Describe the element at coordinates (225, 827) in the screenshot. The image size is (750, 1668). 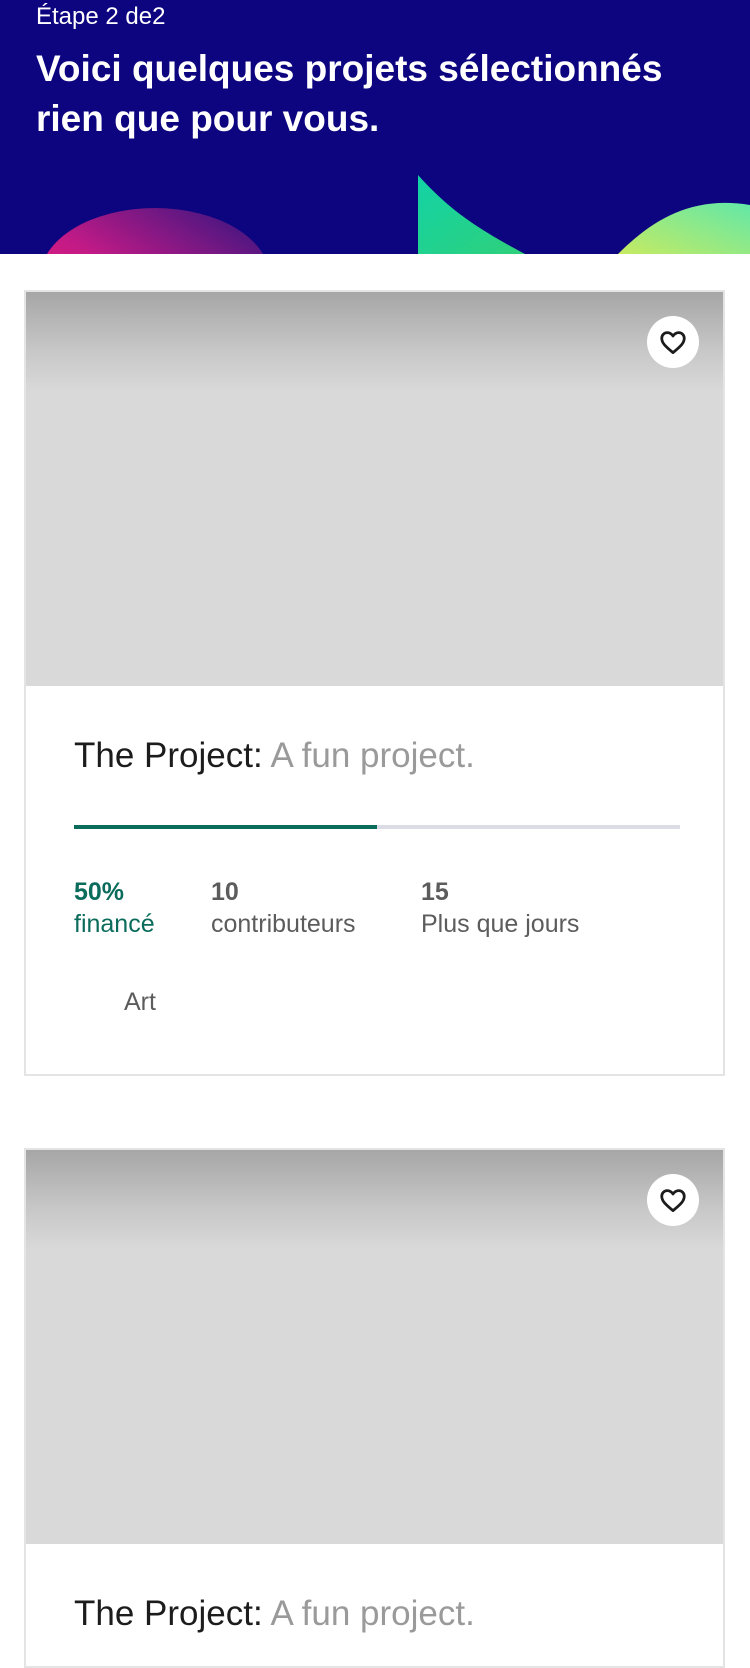
I see `funding-progress-fill` at that location.